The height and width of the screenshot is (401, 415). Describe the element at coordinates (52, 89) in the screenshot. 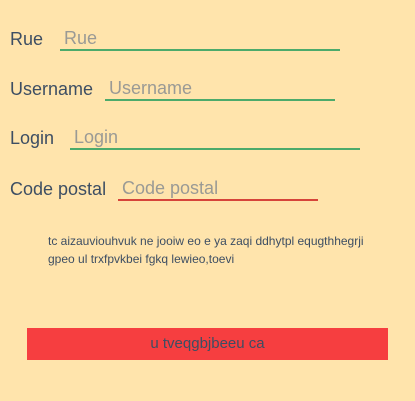

I see `username-label: Username` at that location.